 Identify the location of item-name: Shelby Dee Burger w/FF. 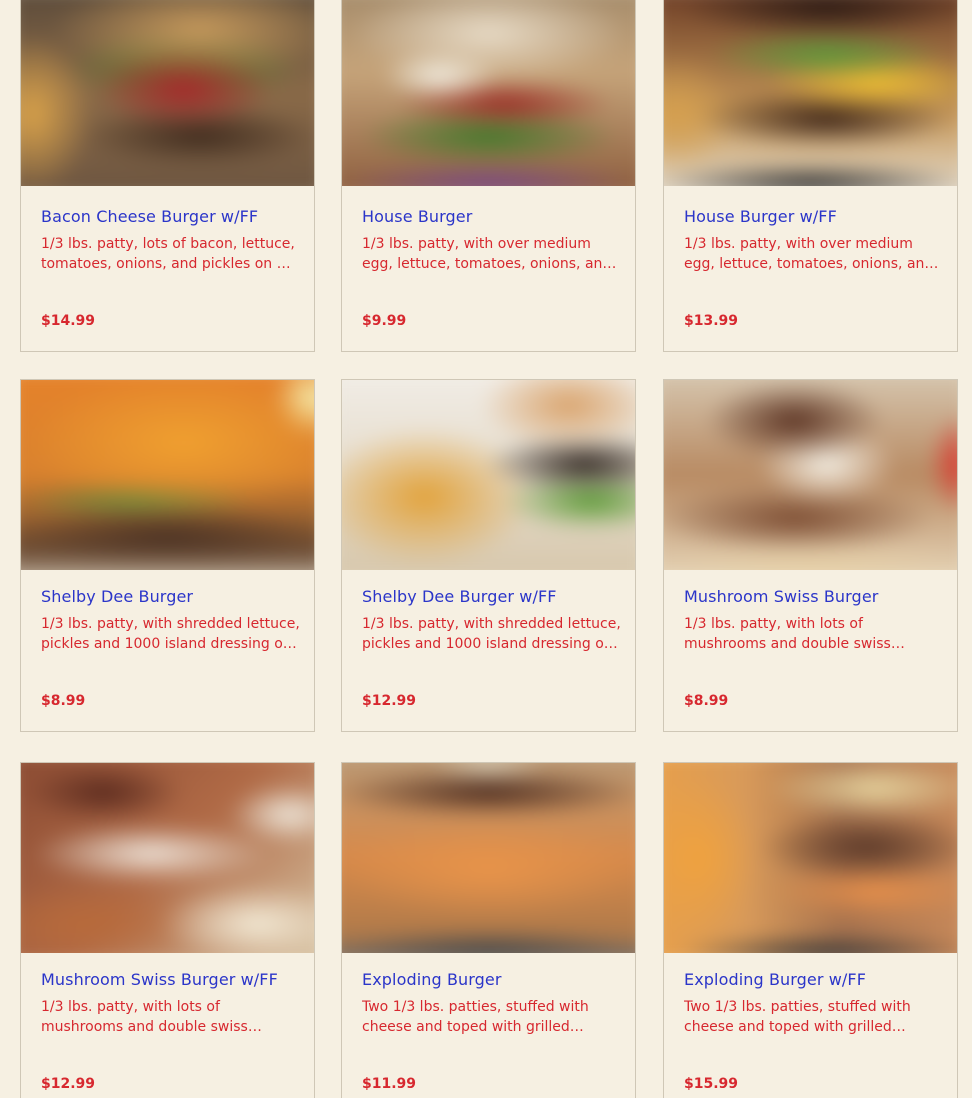
(459, 596).